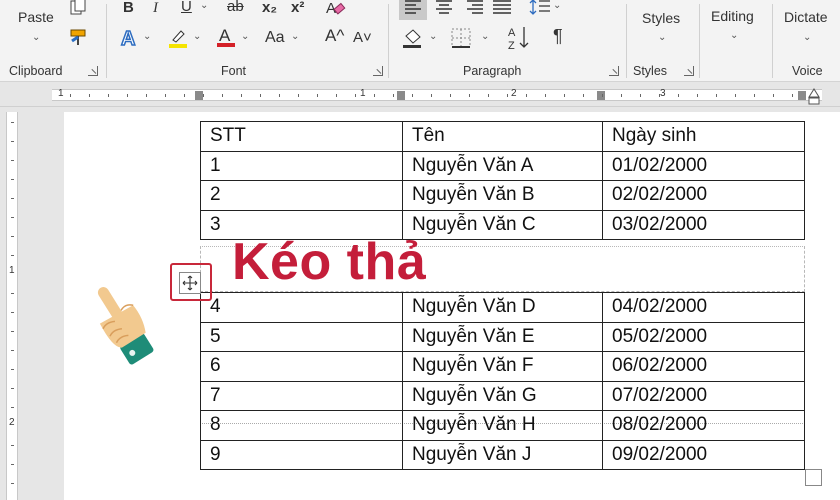 The image size is (840, 500). Describe the element at coordinates (703, 336) in the screenshot. I see `table-cell: 05/02/2000` at that location.